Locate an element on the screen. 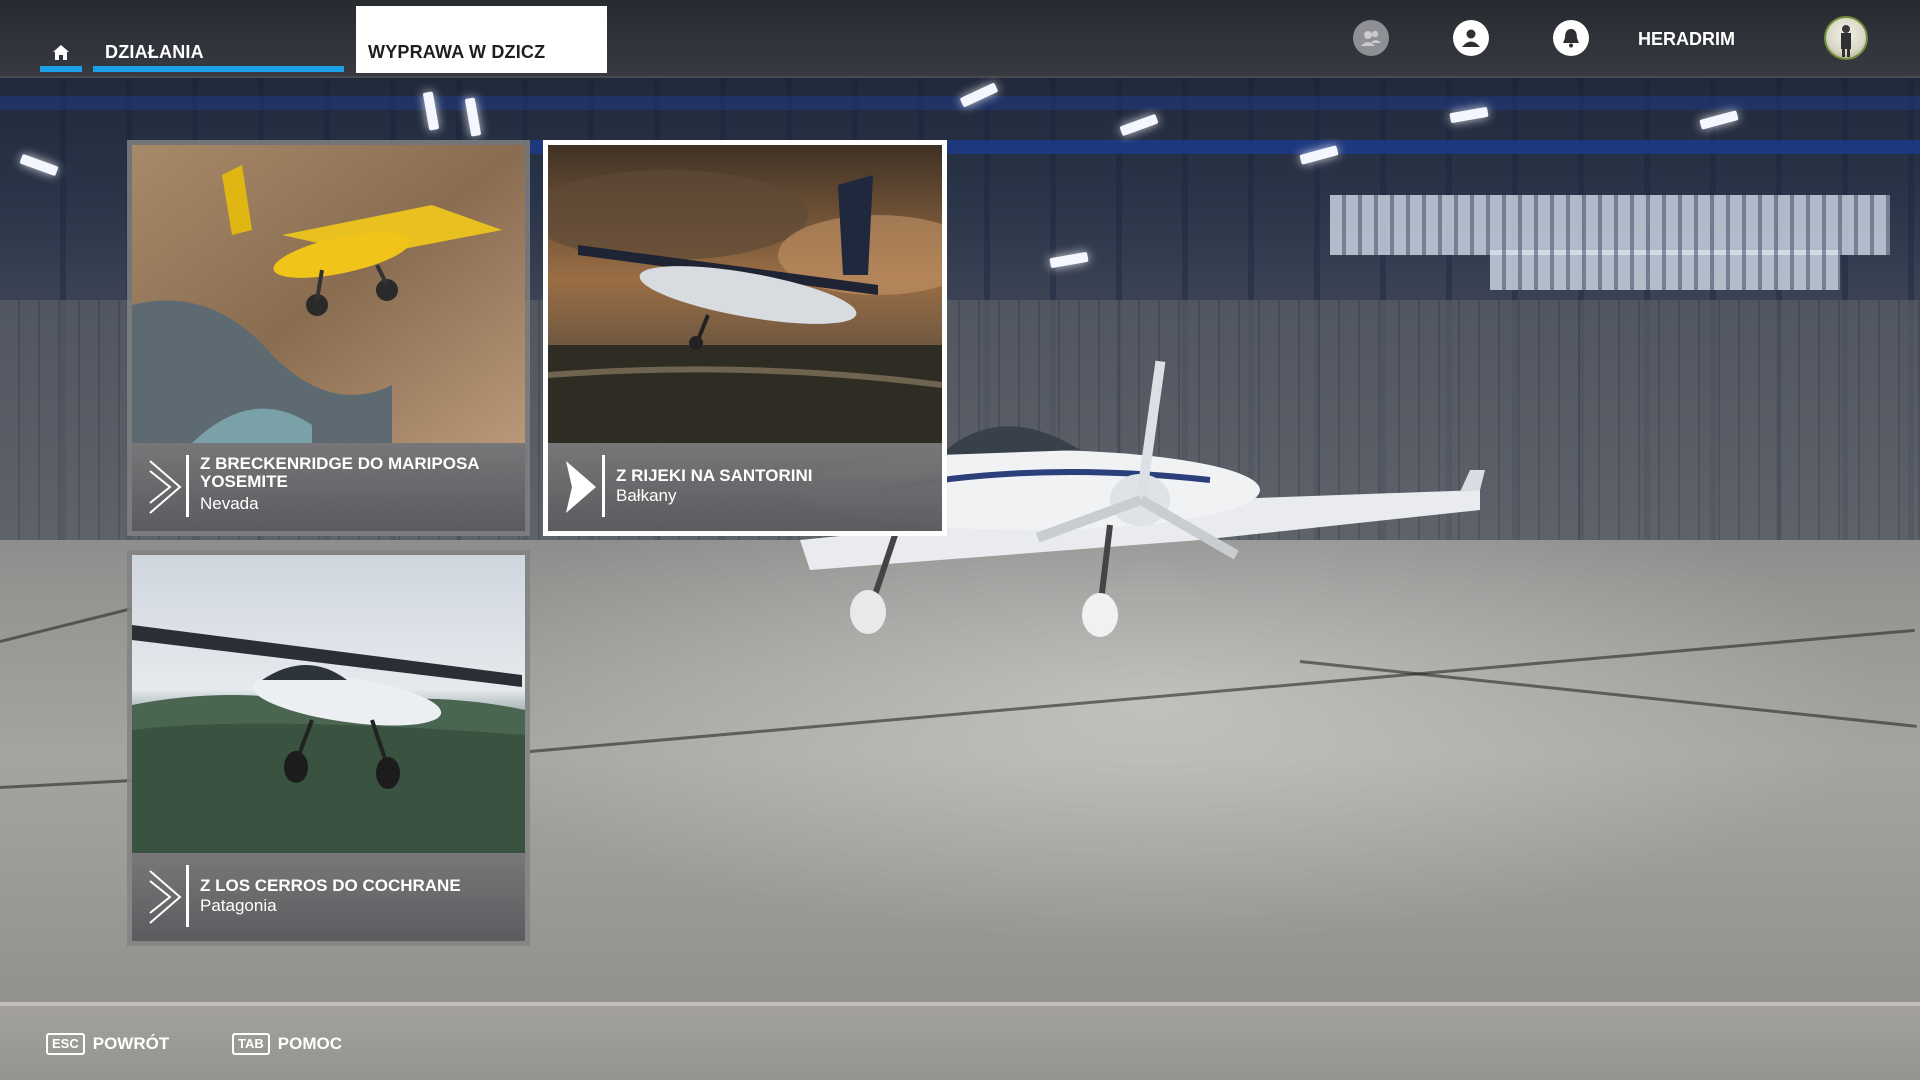  mission-caption: Z LOS CERROS DO COCHRANE Patagonia is located at coordinates (328, 897).